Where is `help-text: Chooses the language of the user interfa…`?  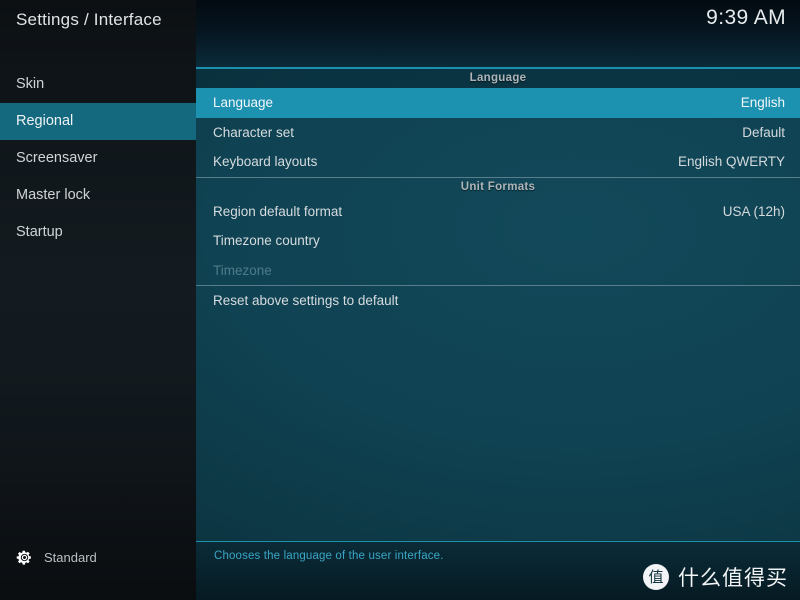 help-text: Chooses the language of the user interfa… is located at coordinates (329, 556).